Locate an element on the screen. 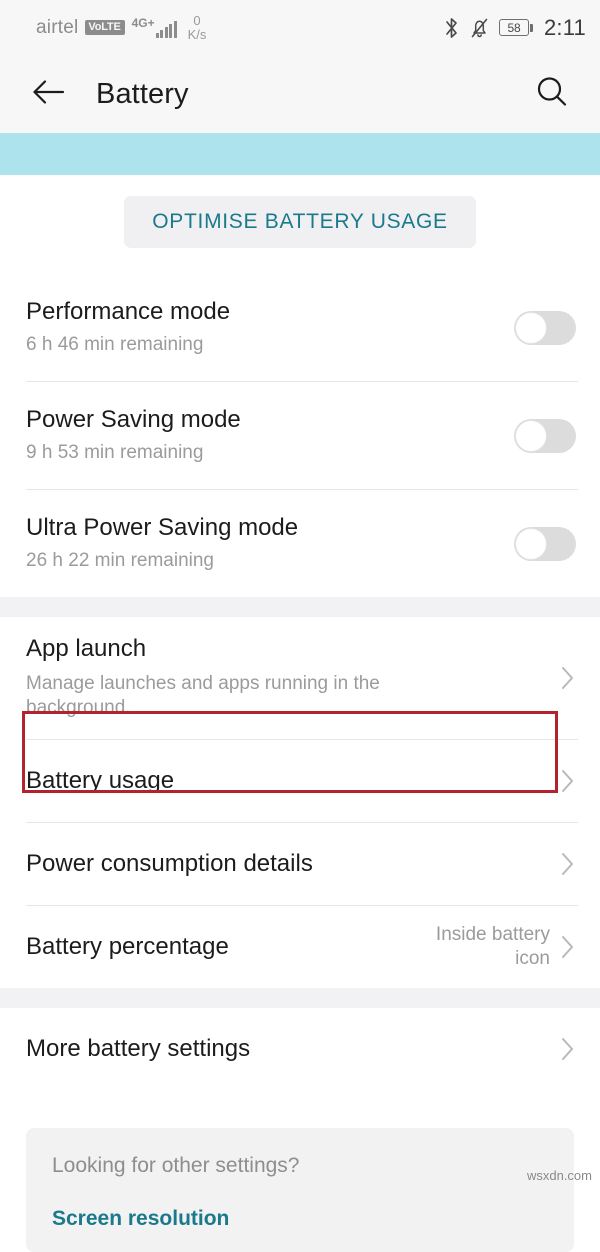 Image resolution: width=600 pixels, height=1252 pixels. more-settings-card: More battery settings is located at coordinates (300, 1049).